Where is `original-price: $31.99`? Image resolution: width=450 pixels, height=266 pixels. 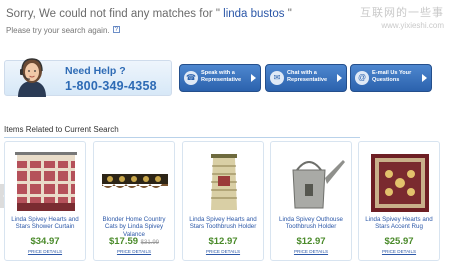
original-price: $31.99 is located at coordinates (150, 243).